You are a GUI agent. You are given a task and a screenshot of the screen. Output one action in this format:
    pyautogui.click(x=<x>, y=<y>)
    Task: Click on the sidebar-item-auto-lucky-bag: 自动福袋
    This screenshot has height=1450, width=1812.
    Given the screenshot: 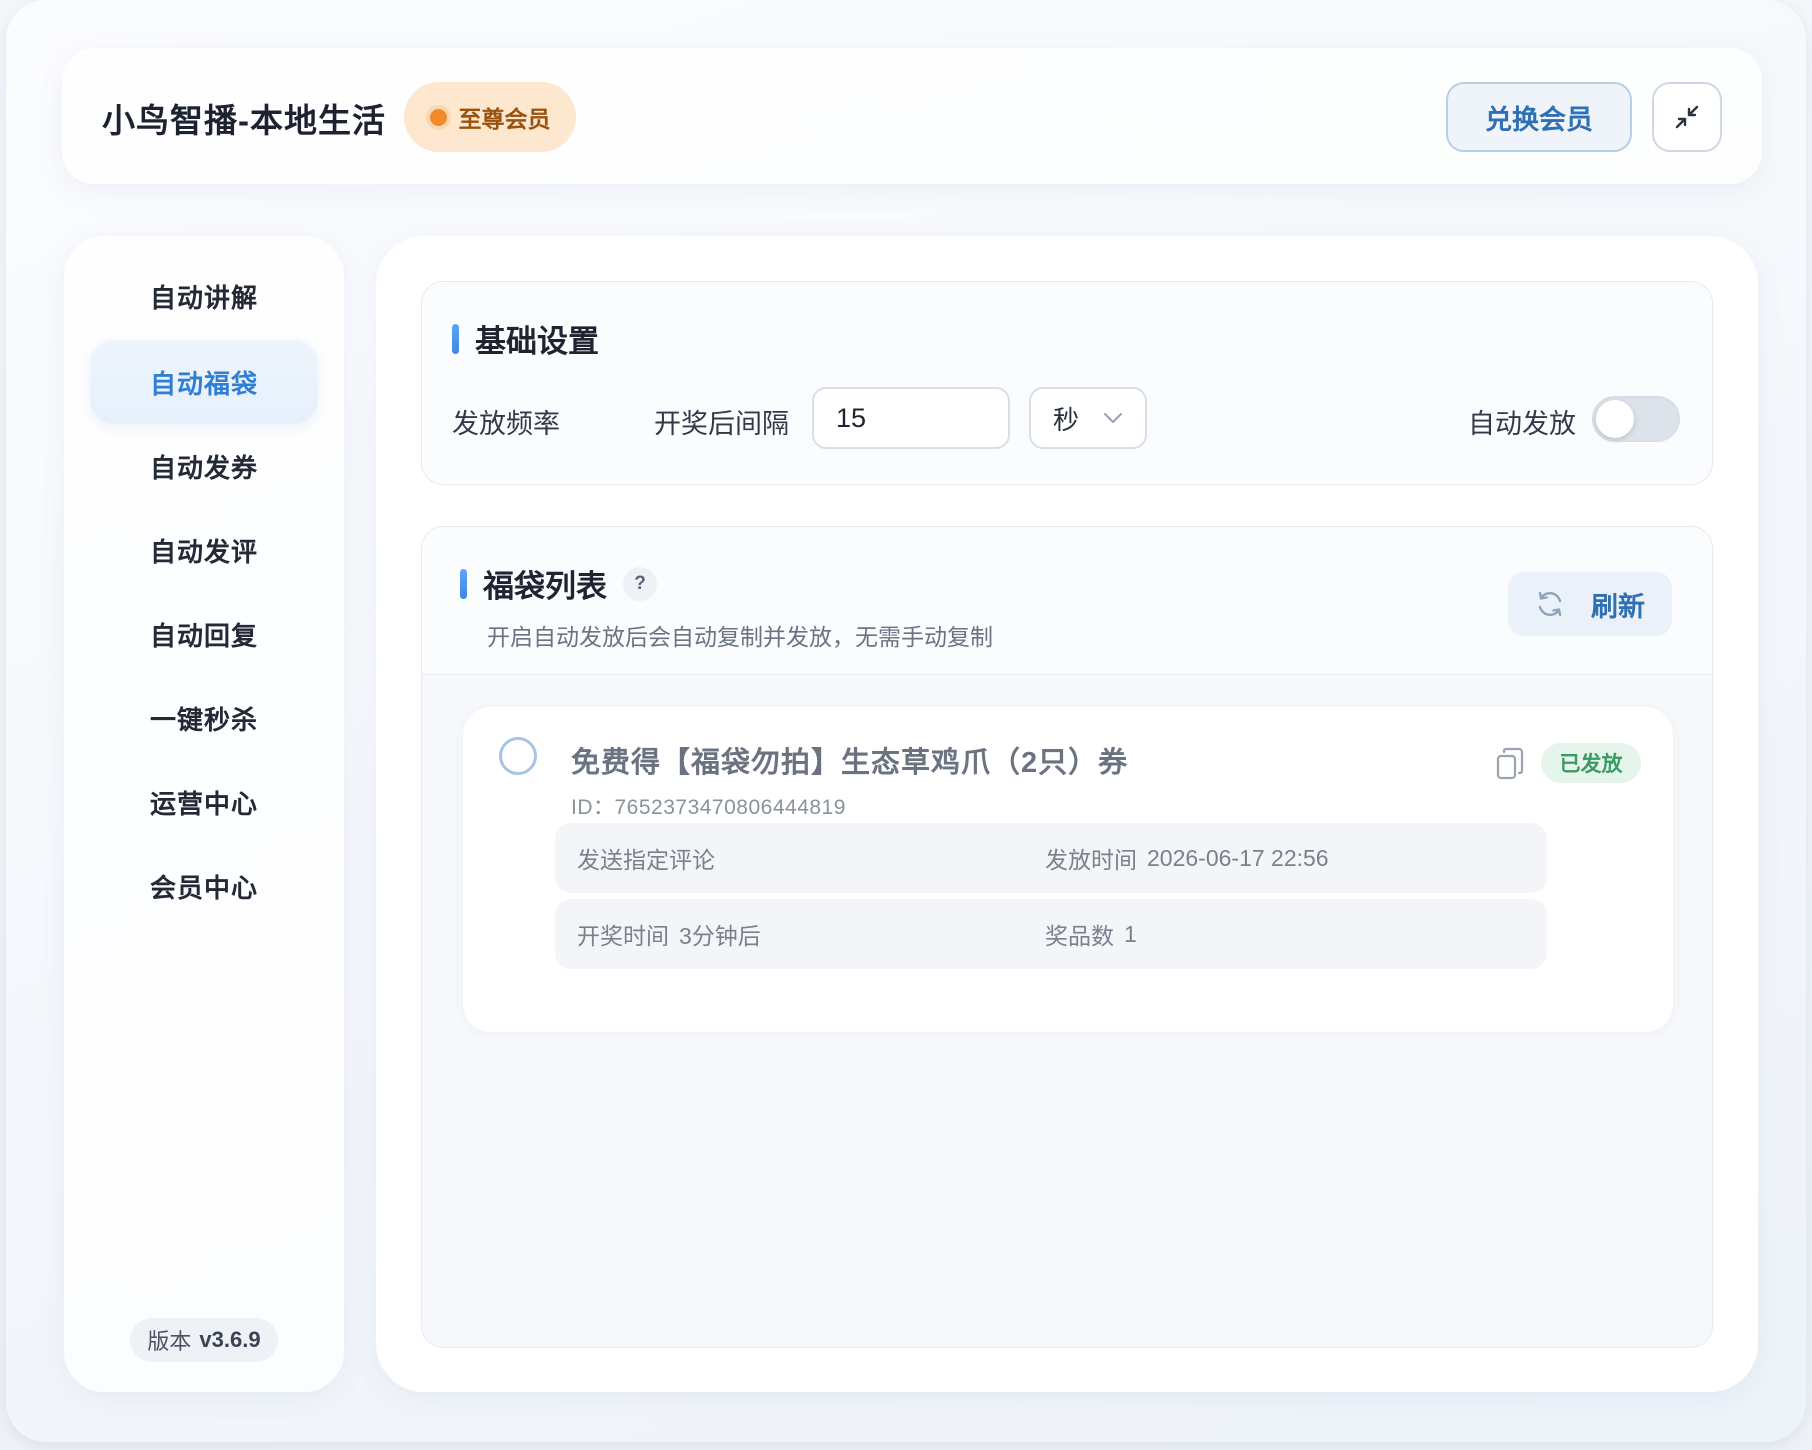 What is the action you would take?
    pyautogui.click(x=204, y=382)
    